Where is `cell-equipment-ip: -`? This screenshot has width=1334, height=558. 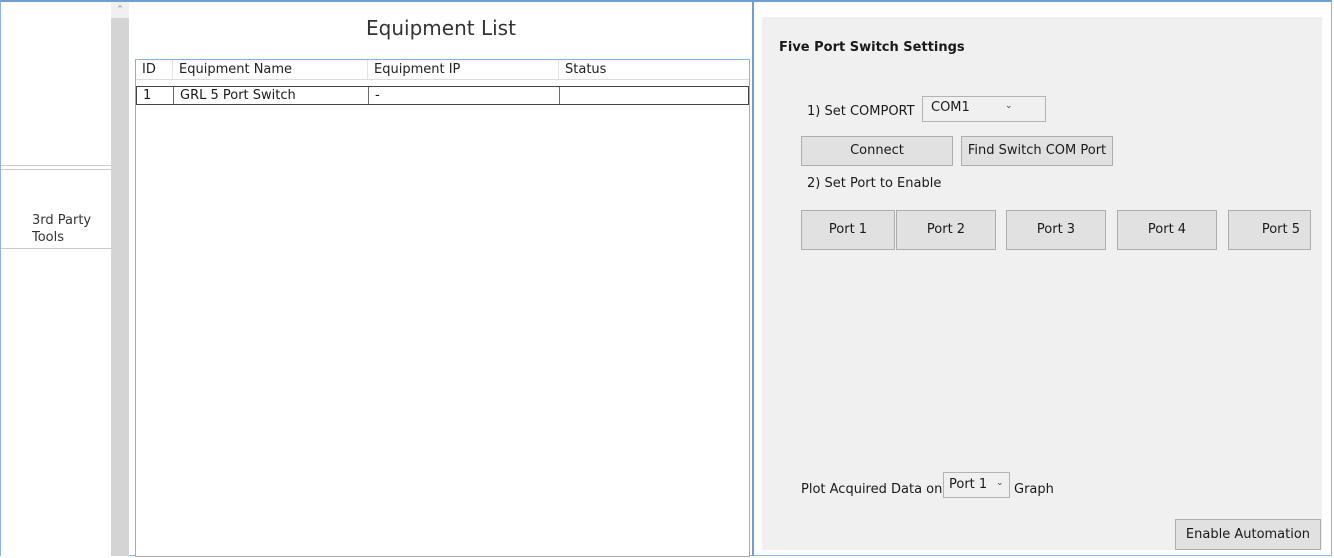 cell-equipment-ip: - is located at coordinates (464, 95).